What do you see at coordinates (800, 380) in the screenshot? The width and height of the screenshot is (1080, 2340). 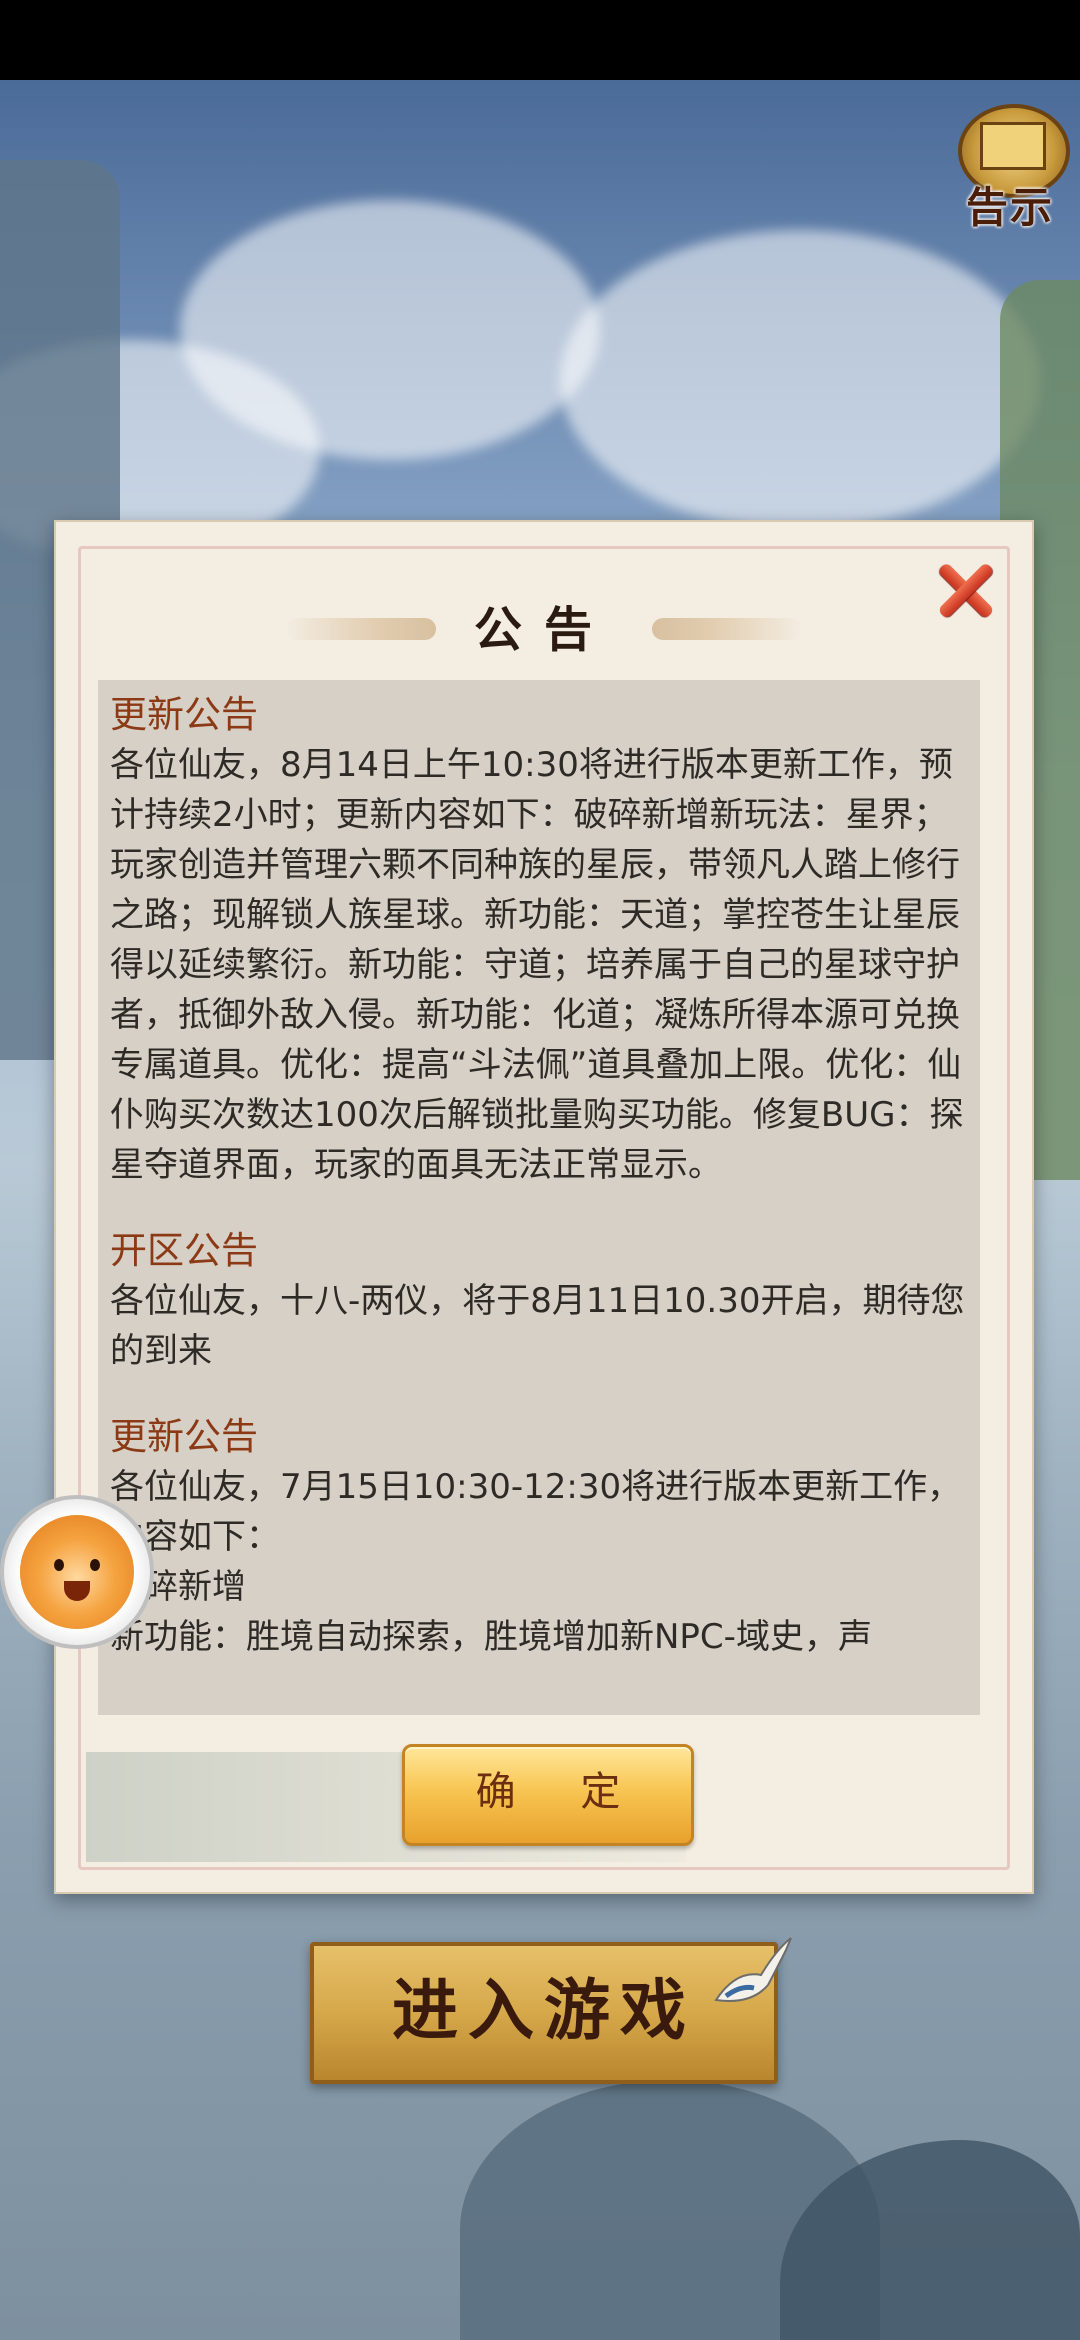 I see `cloud` at bounding box center [800, 380].